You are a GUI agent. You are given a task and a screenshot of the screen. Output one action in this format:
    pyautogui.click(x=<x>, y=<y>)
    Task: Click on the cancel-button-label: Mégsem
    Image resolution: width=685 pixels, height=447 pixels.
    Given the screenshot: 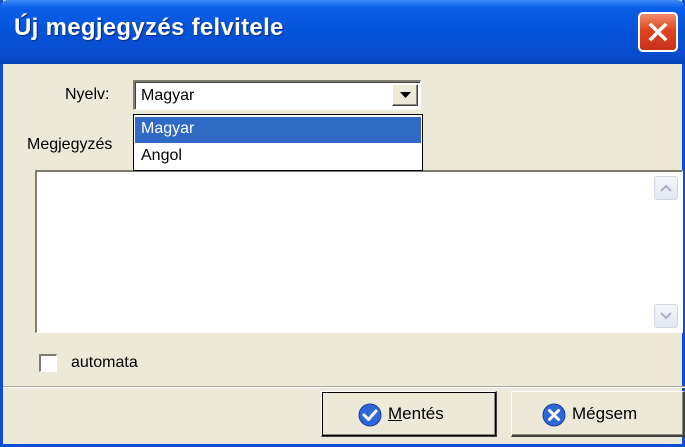 What is the action you would take?
    pyautogui.click(x=605, y=413)
    